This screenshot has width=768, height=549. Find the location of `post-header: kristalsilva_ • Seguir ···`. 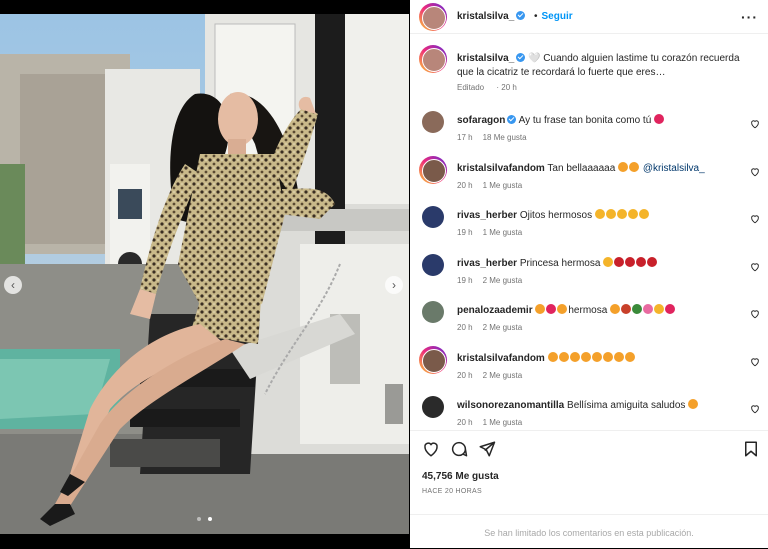

post-header: kristalsilva_ • Seguir ··· is located at coordinates (589, 17).